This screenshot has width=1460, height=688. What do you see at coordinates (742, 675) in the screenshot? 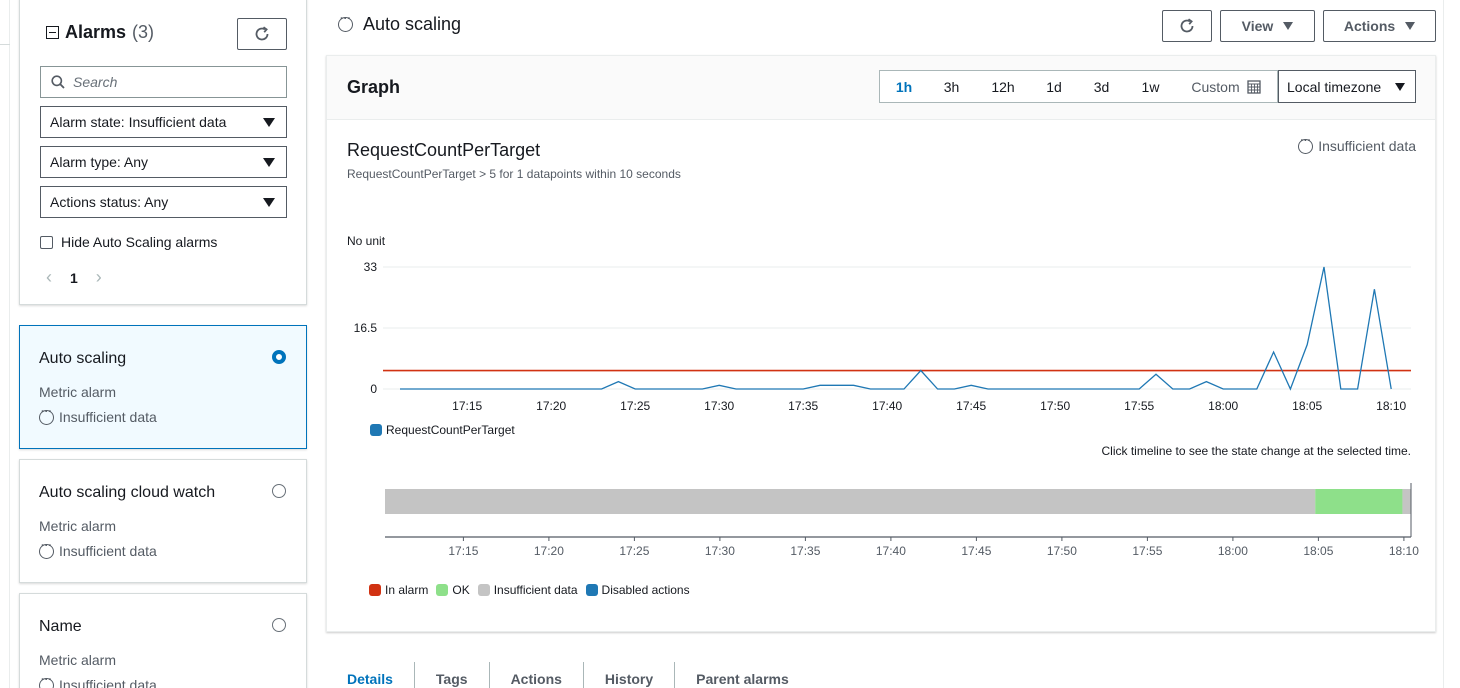
I see `tab-parent-alarms: Parent alarms` at bounding box center [742, 675].